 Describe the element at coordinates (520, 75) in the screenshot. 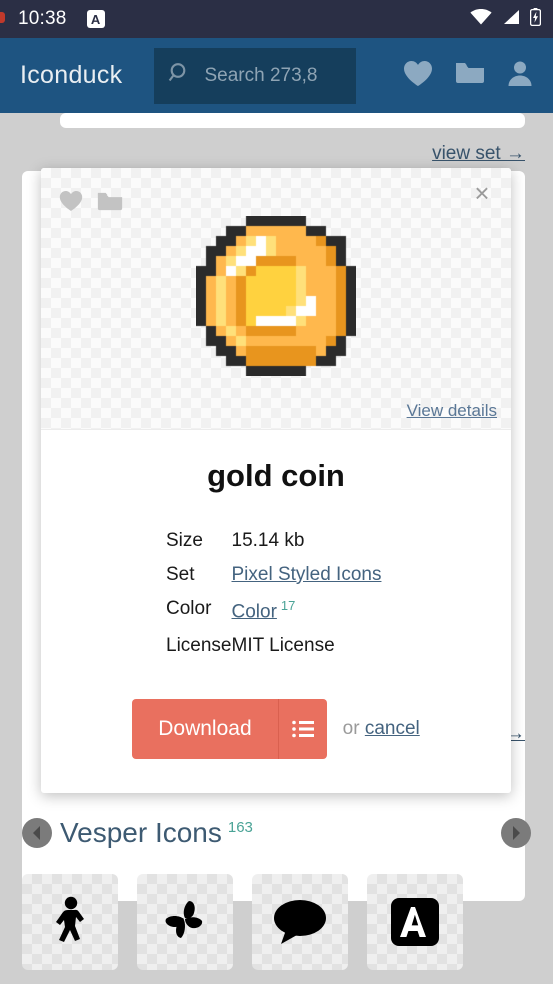

I see `user-account-icon` at that location.